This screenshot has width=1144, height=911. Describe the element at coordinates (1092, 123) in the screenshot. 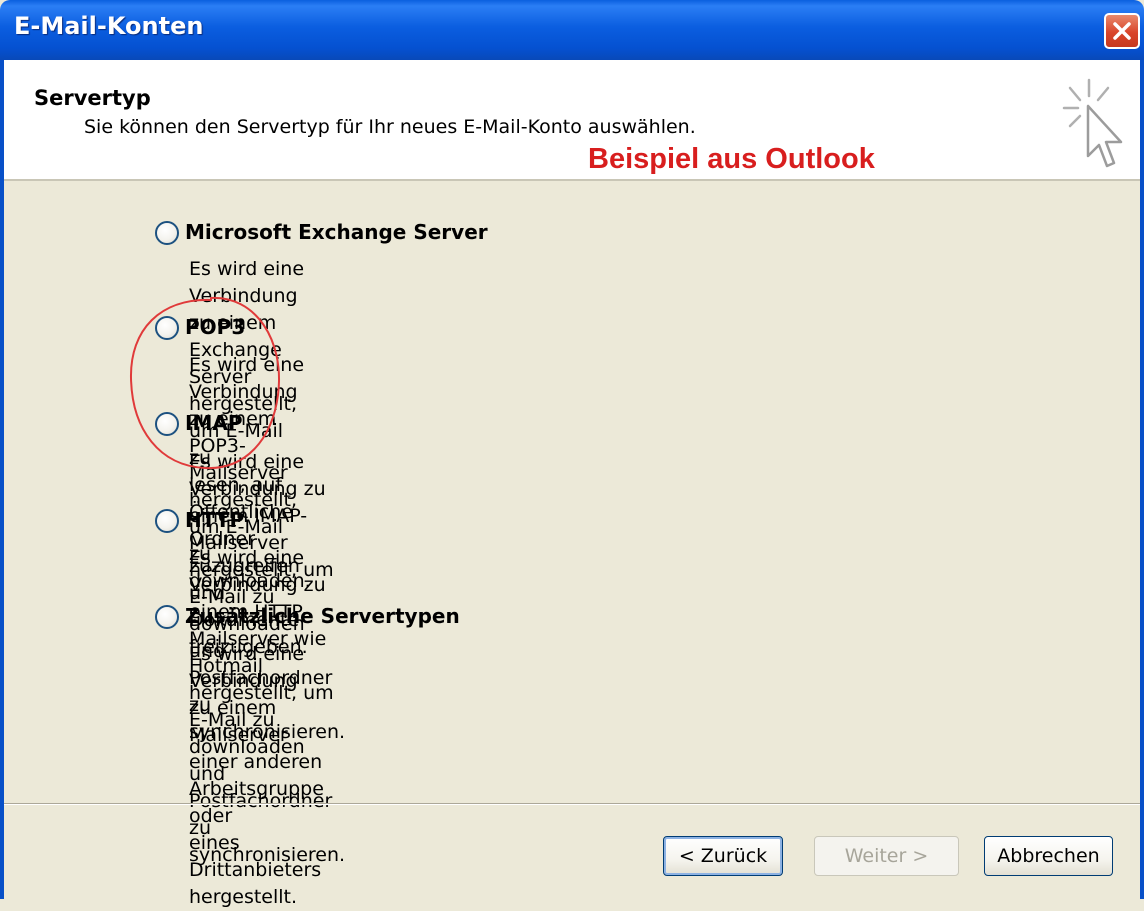

I see `wizard-cursor-icon` at that location.